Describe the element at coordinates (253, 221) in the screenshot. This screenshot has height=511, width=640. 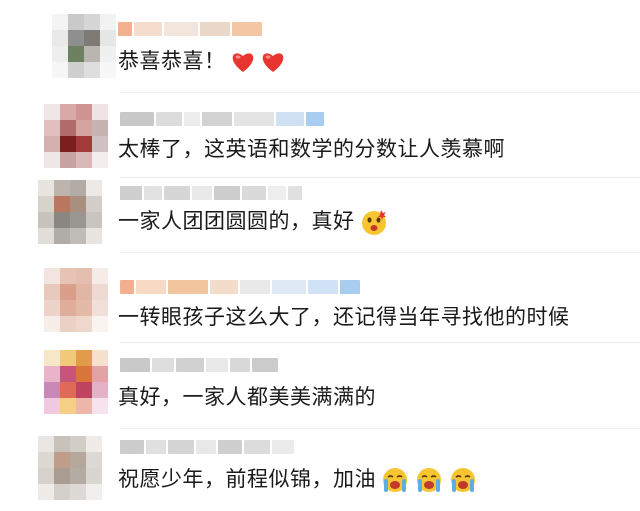
I see `comment-text: 一家人团团圆圆的，真好` at that location.